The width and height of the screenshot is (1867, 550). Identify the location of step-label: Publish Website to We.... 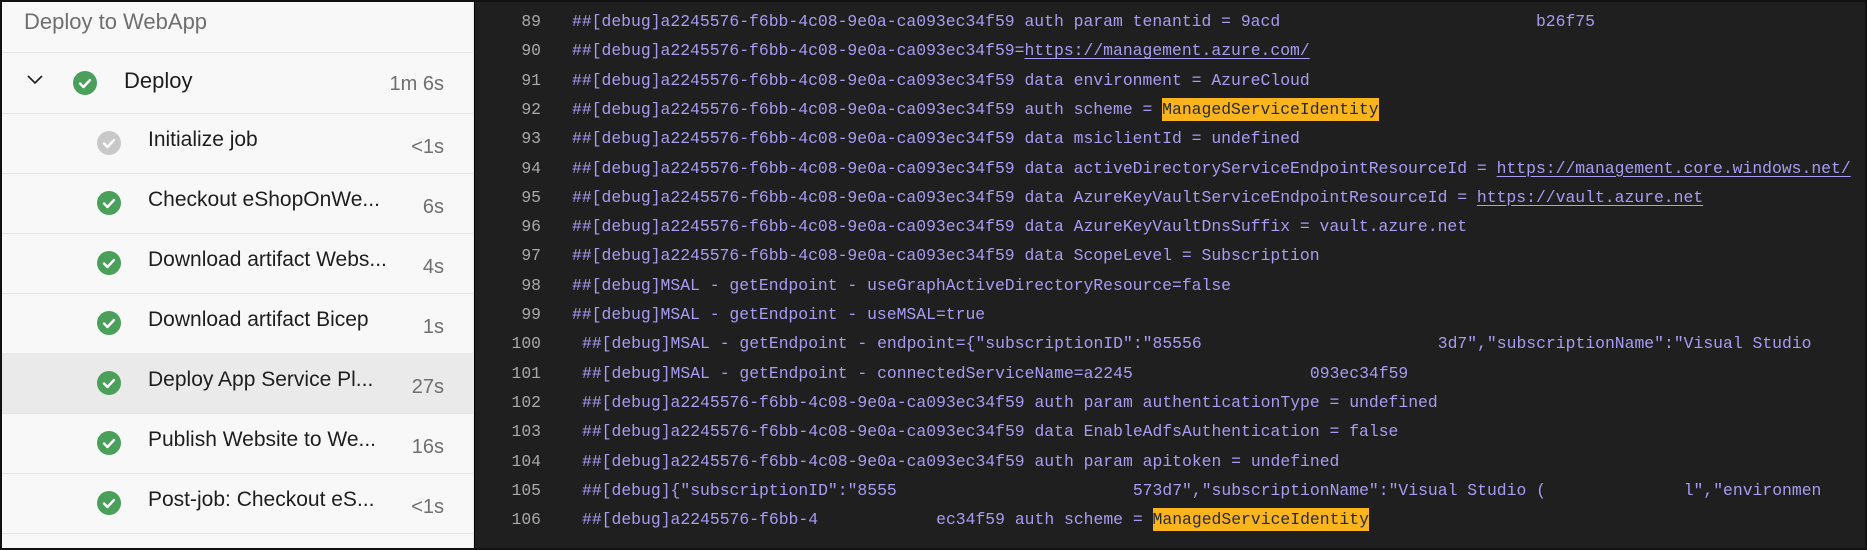
(262, 439).